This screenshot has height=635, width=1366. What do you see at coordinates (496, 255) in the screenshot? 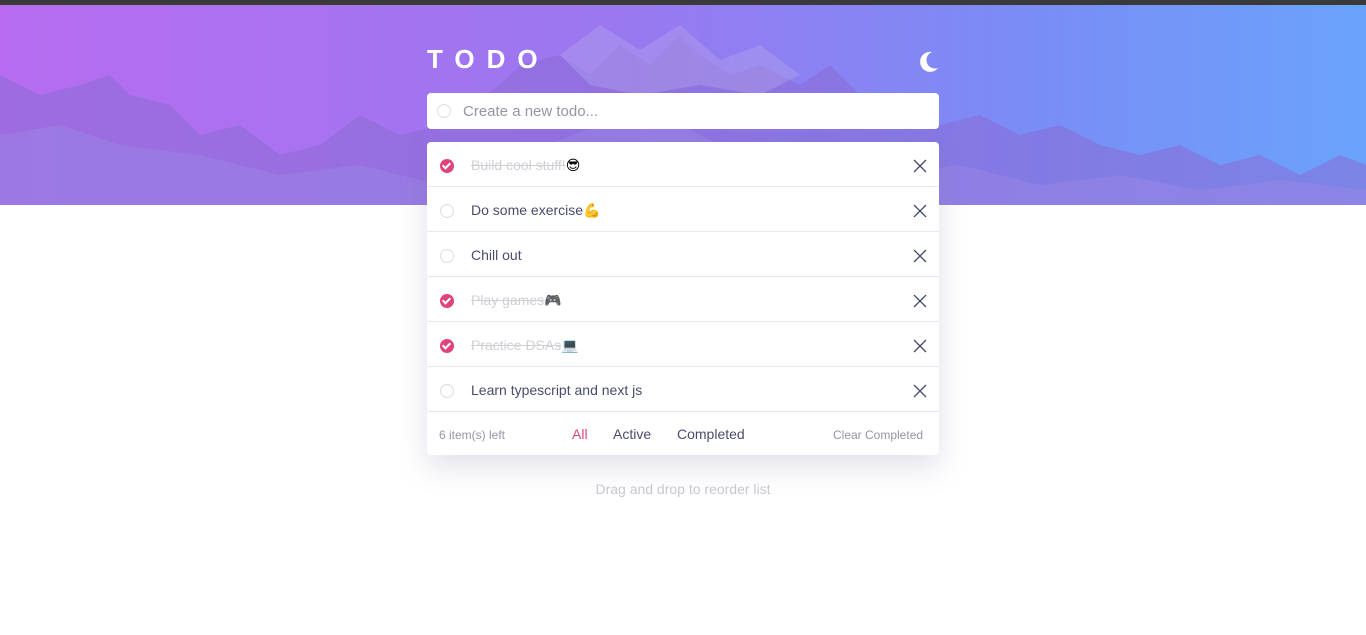
I see `todo-text: Chill out` at bounding box center [496, 255].